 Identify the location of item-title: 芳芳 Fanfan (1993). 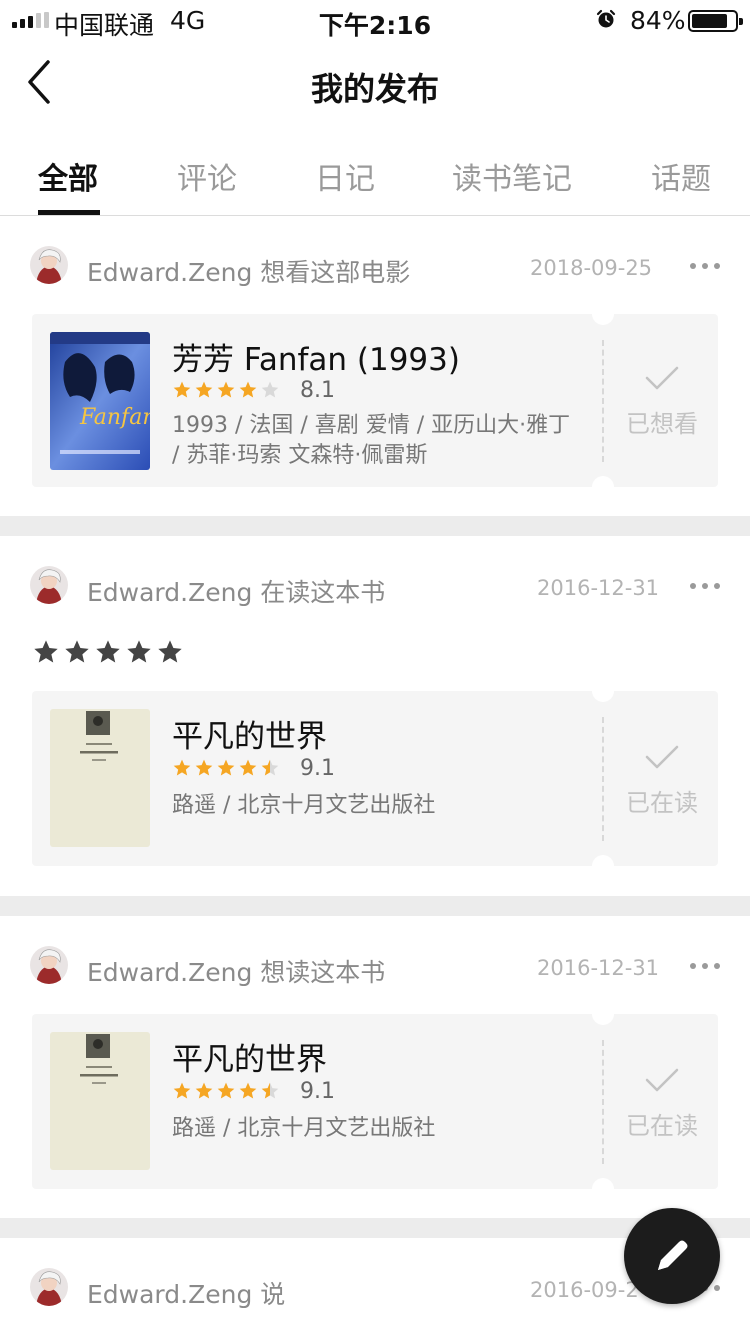
(316, 356).